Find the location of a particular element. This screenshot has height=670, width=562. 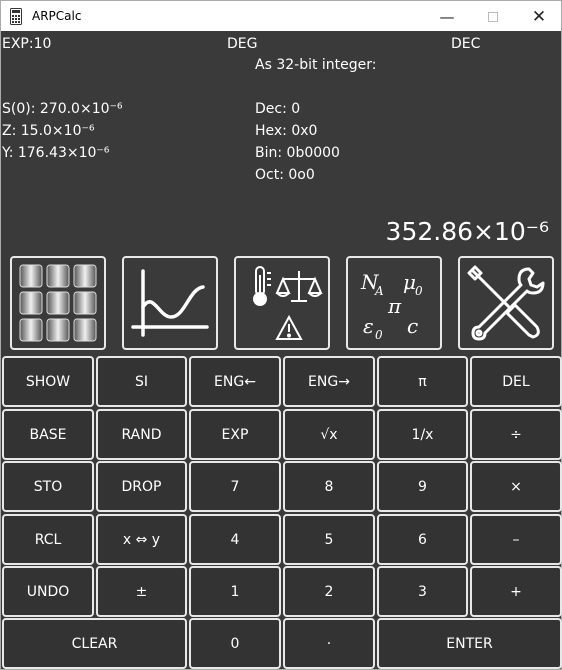

digit-5-key: 5 is located at coordinates (329, 539).